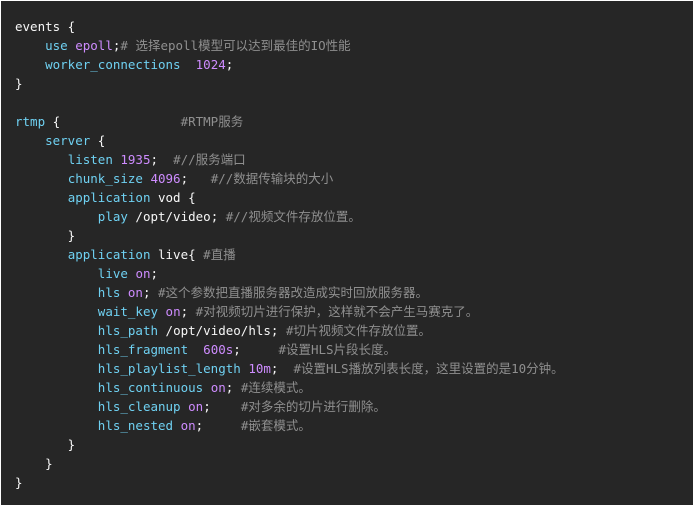 The image size is (694, 506). What do you see at coordinates (173, 197) in the screenshot?
I see `code-text: vod {` at bounding box center [173, 197].